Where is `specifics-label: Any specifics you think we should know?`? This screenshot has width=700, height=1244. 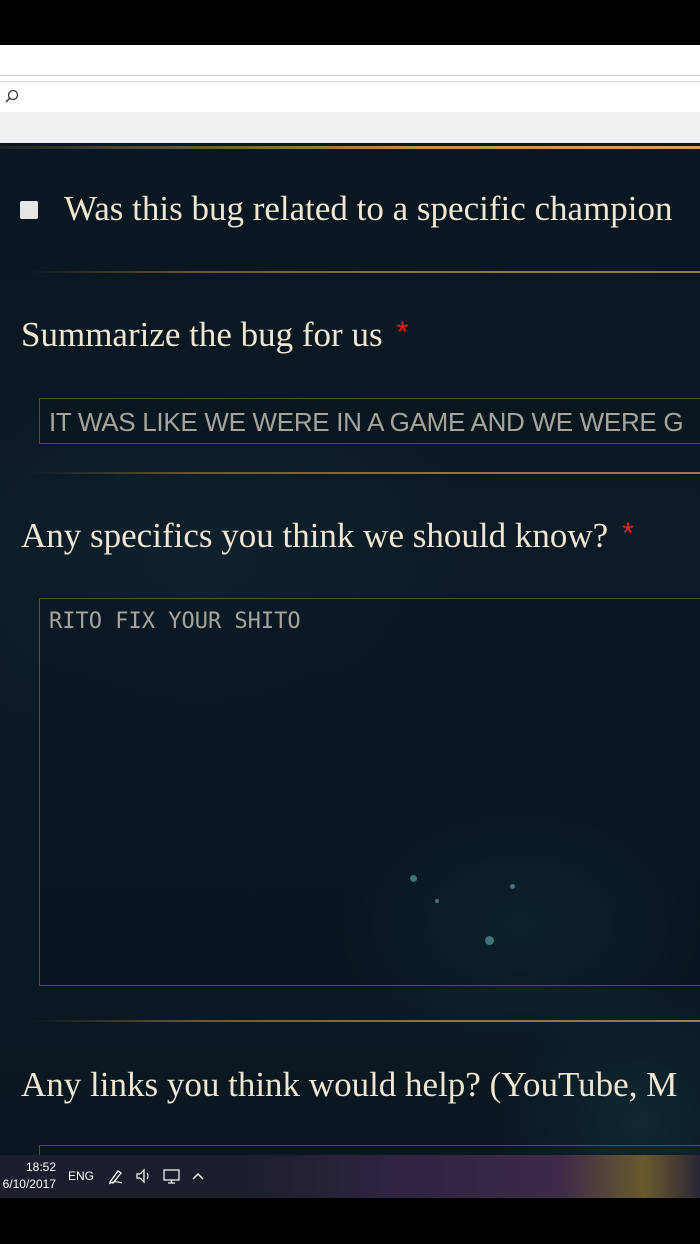
specifics-label: Any specifics you think we should know? is located at coordinates (315, 535).